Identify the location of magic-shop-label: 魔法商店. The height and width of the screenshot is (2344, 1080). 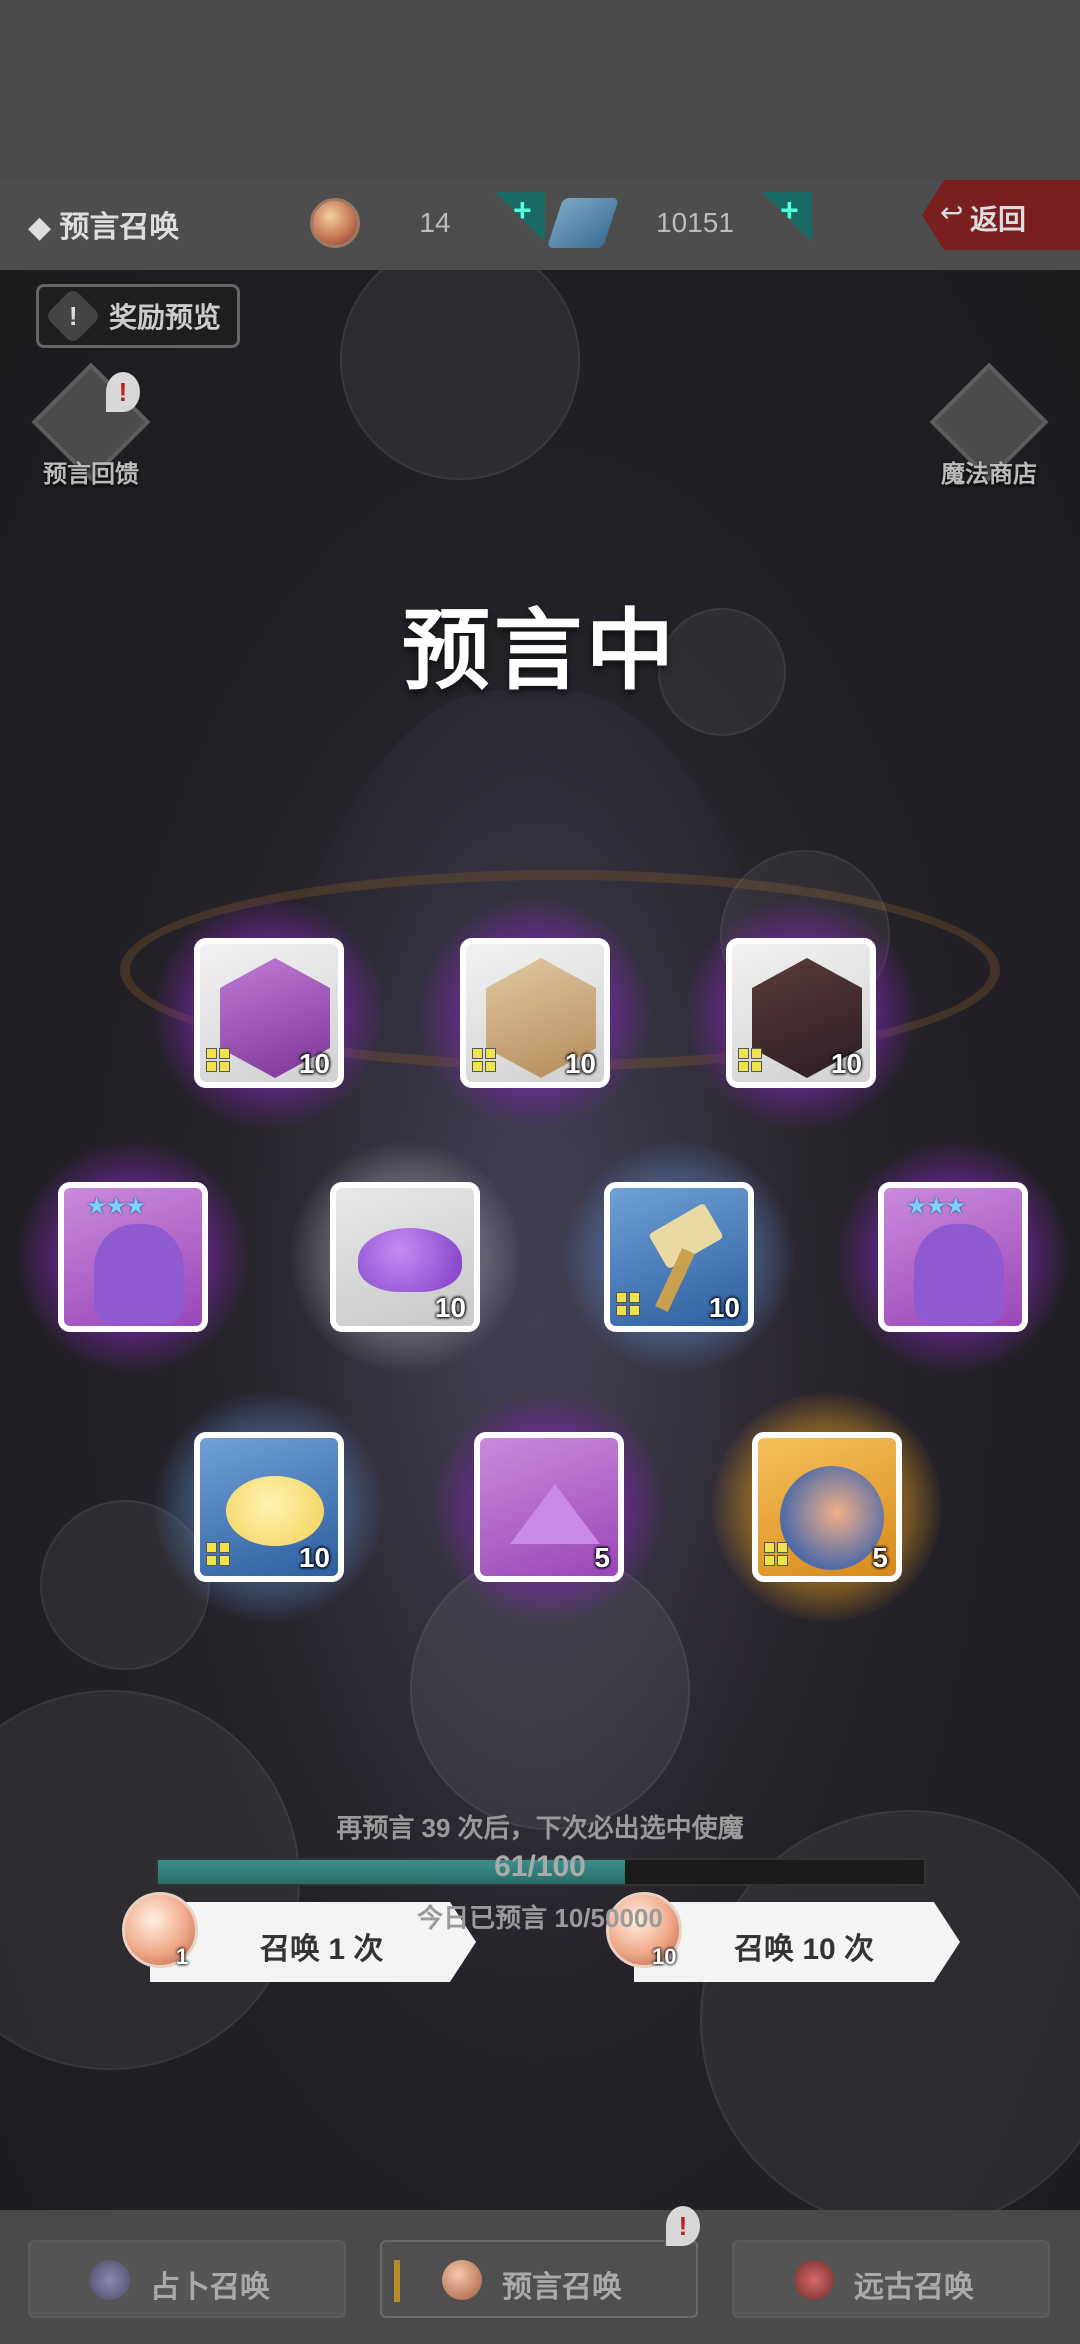
(989, 474).